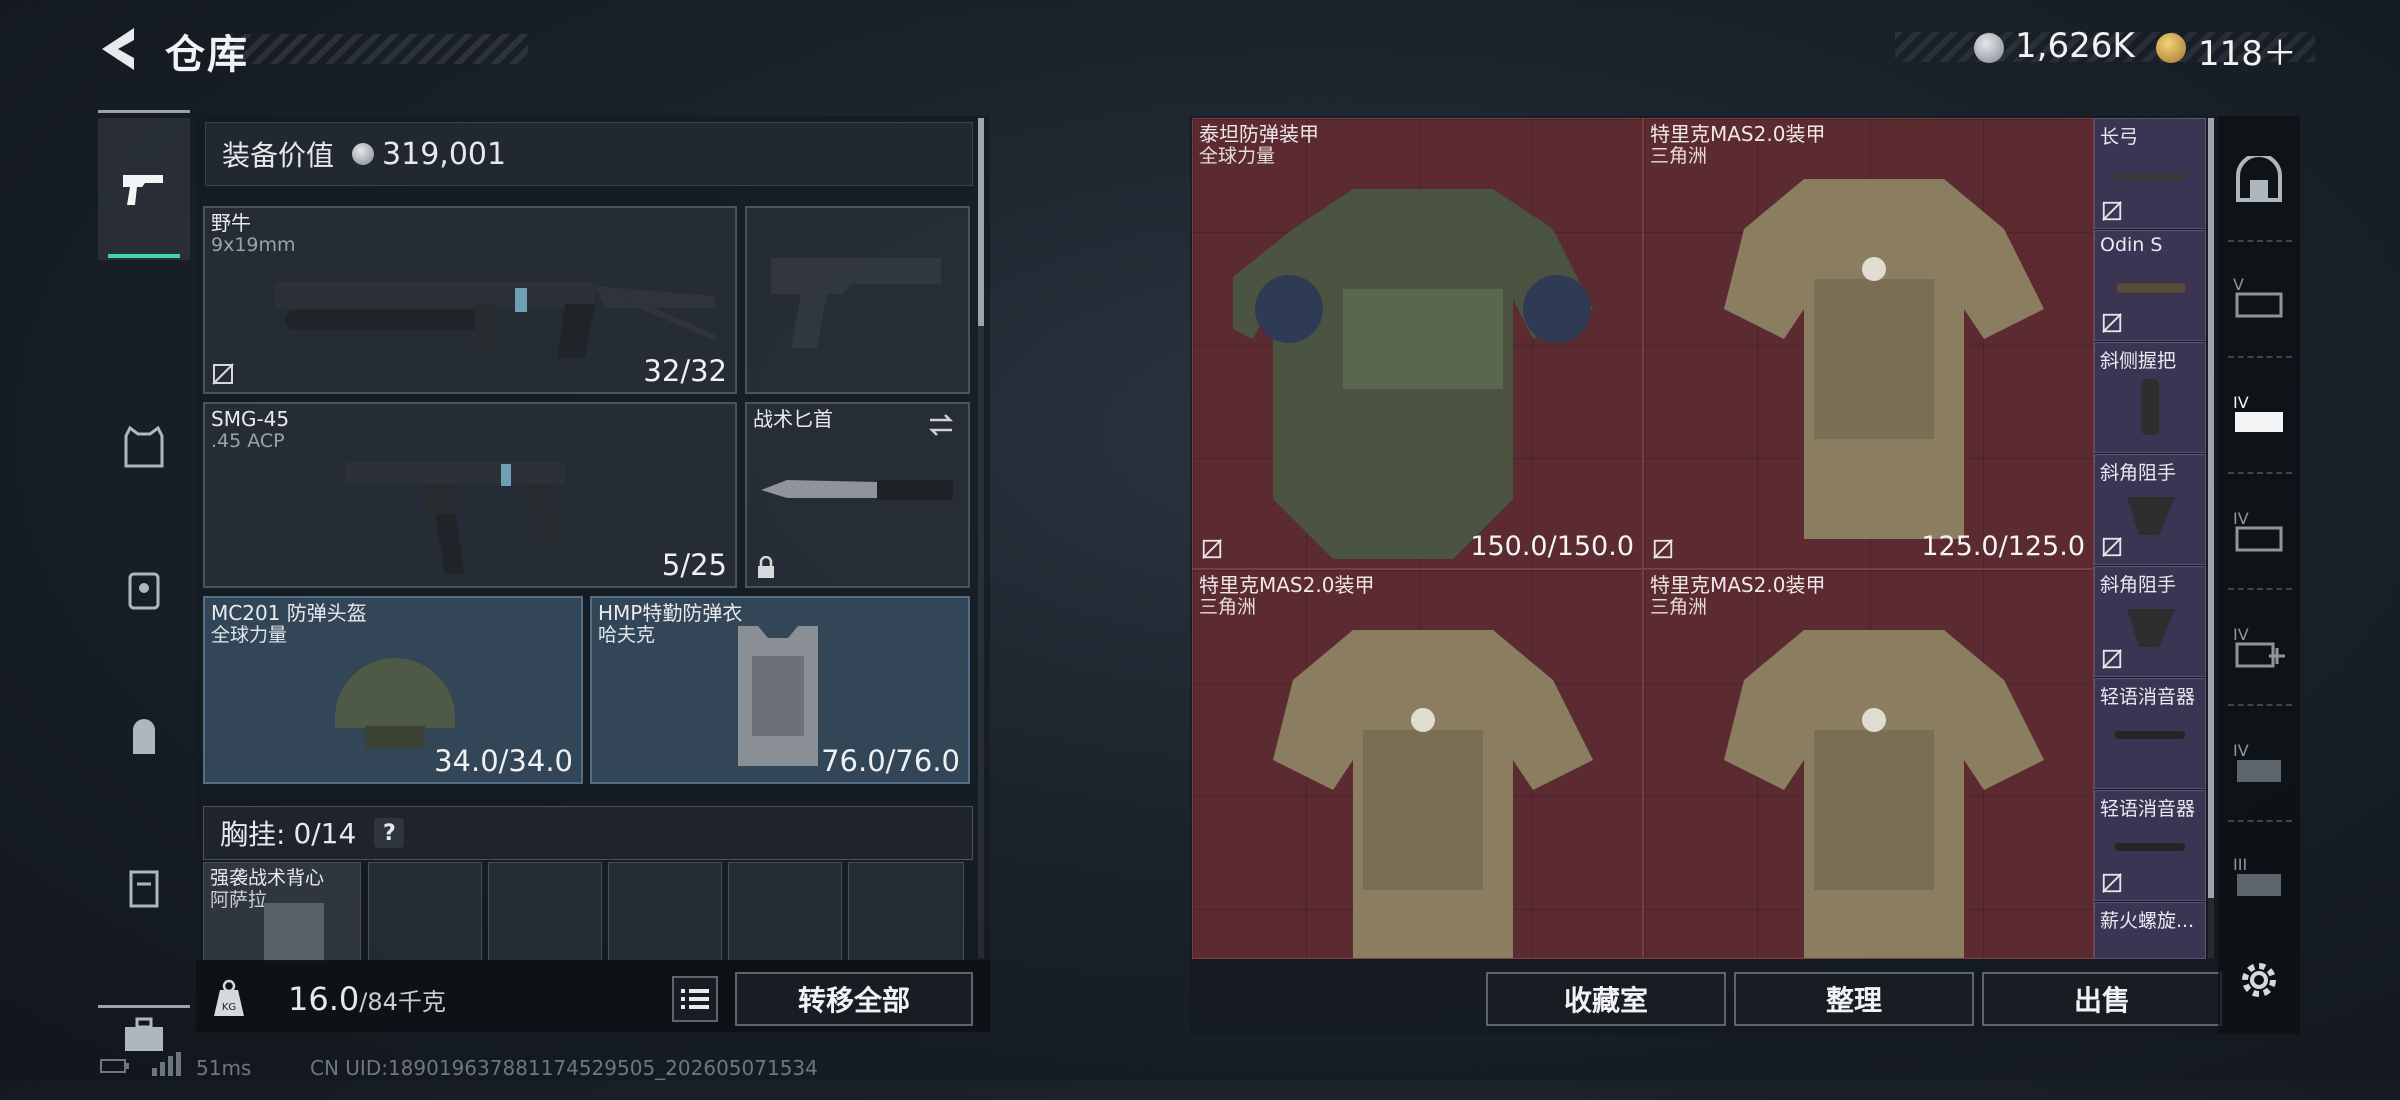  Describe the element at coordinates (766, 567) in the screenshot. I see `lock-icon` at that location.